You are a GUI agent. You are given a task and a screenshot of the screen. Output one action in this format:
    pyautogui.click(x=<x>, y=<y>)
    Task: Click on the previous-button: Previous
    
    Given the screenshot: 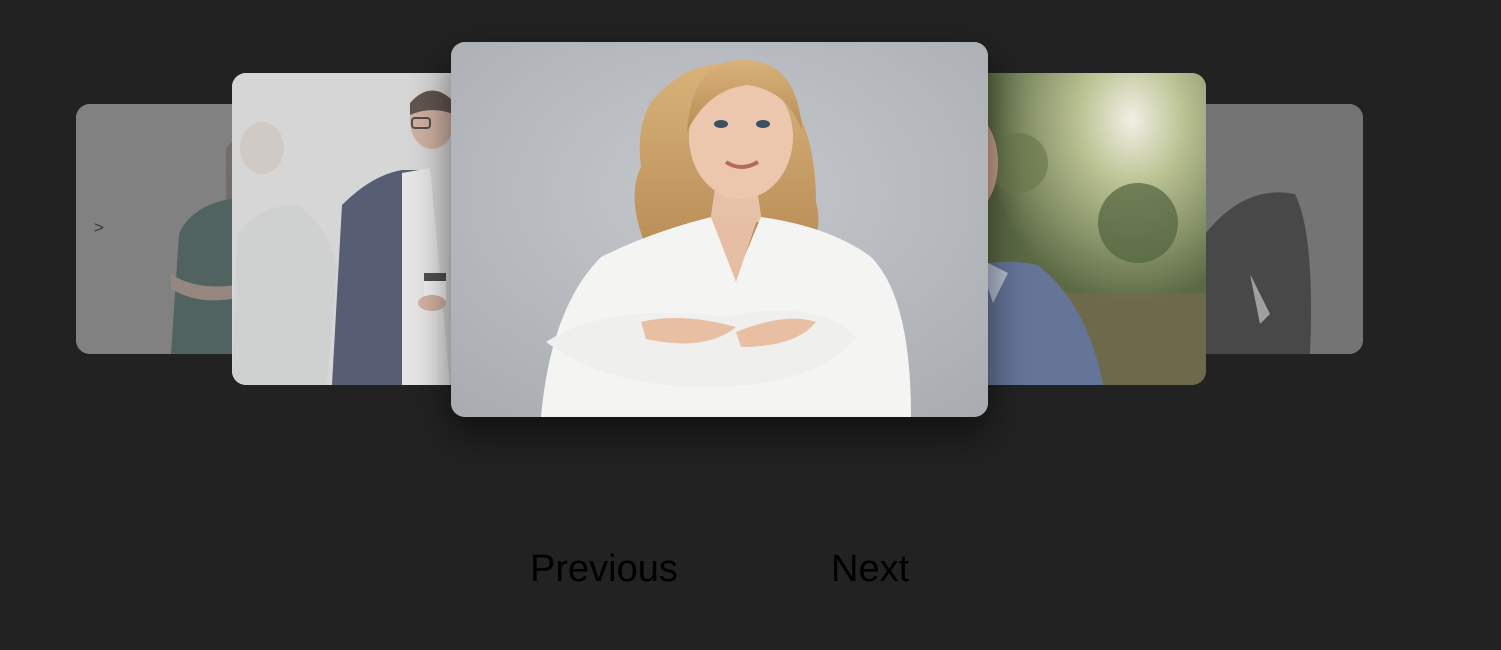 What is the action you would take?
    pyautogui.click(x=604, y=569)
    